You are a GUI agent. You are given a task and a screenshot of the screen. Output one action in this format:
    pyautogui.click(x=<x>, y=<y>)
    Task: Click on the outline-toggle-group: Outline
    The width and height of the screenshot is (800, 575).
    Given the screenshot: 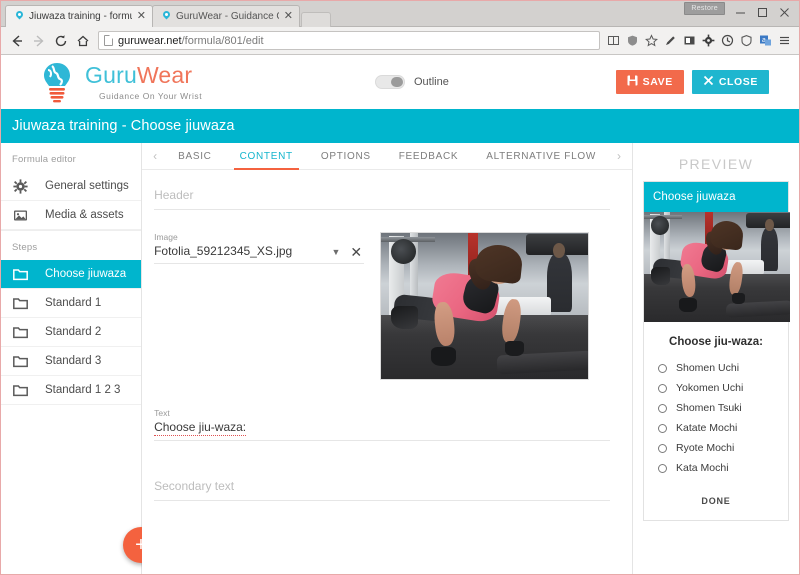 What is the action you would take?
    pyautogui.click(x=412, y=82)
    